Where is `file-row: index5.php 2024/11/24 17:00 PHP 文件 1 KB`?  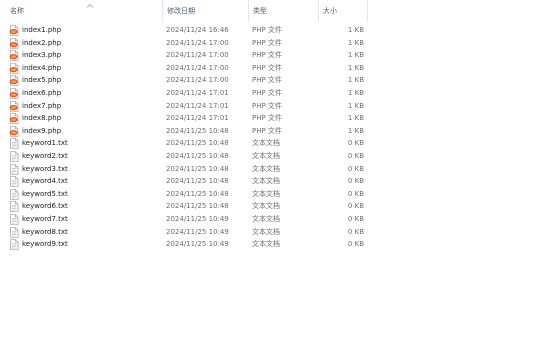 file-row: index5.php 2024/11/24 17:00 PHP 文件 1 KB is located at coordinates (184, 80).